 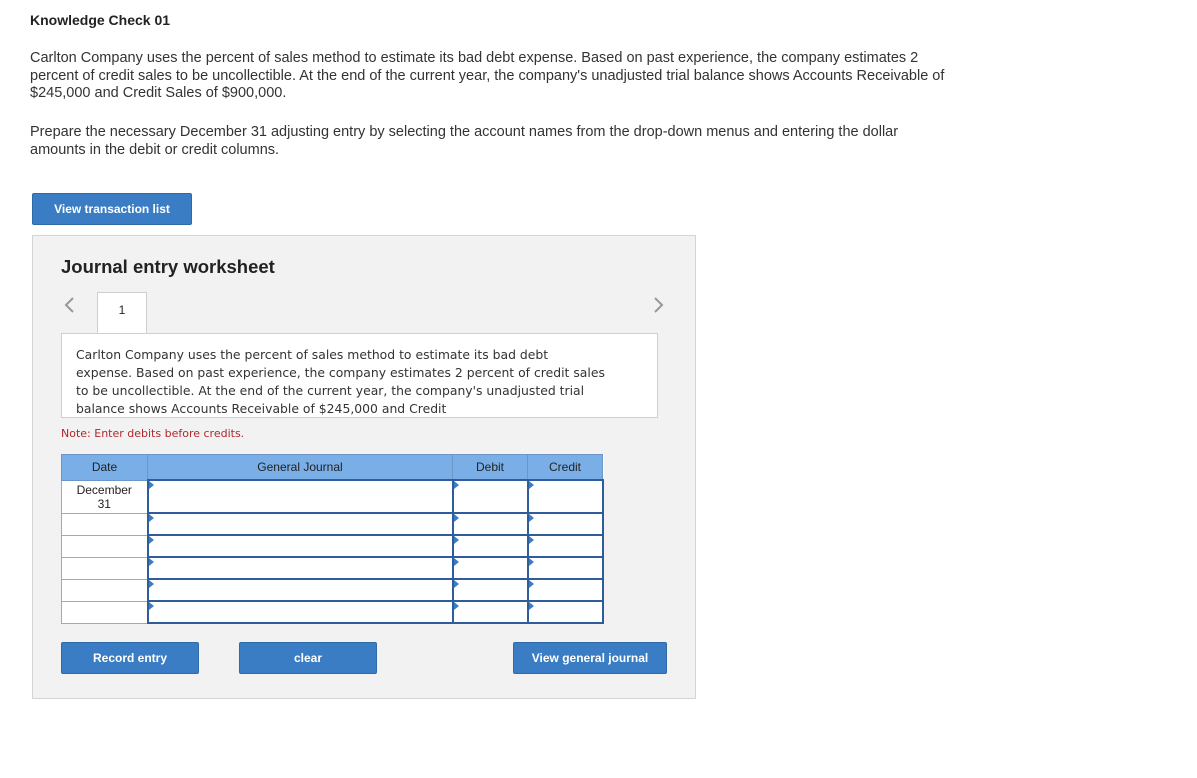 I want to click on date-cell: December 31, so click(x=104, y=496).